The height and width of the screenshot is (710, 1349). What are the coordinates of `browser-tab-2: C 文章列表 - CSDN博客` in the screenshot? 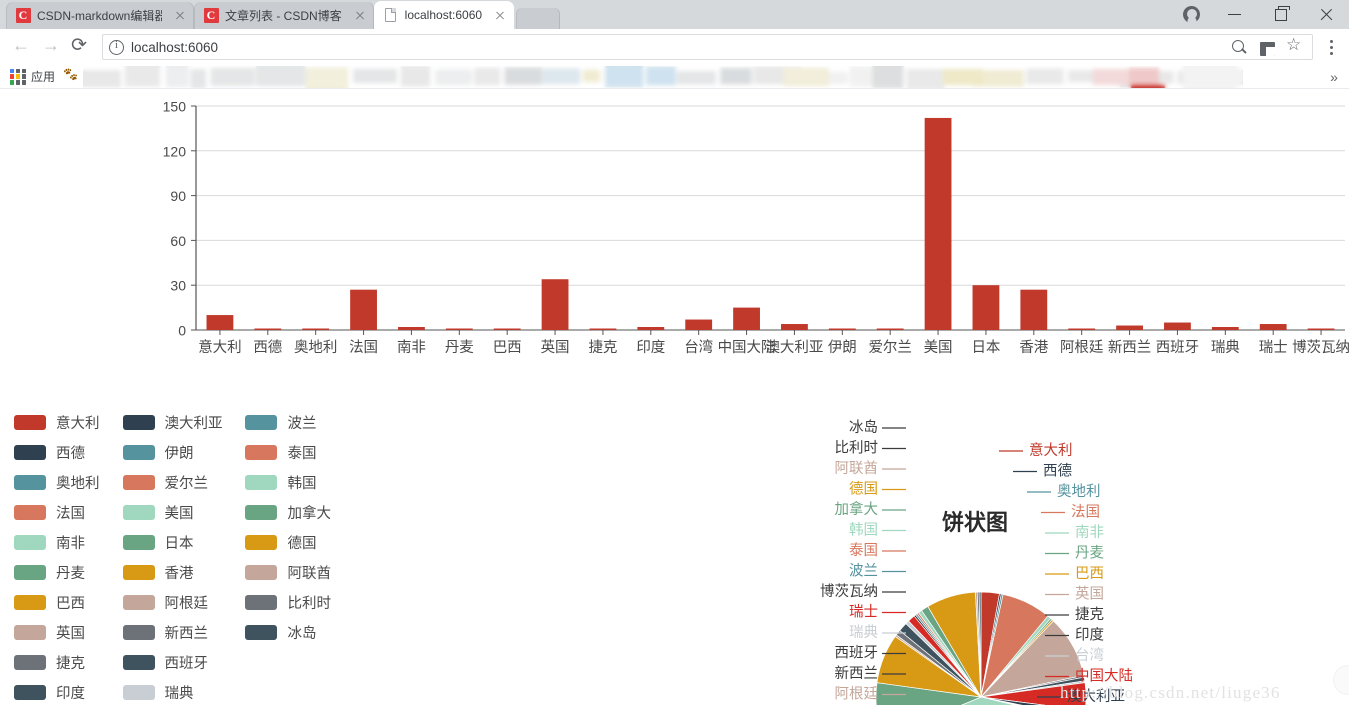 It's located at (284, 15).